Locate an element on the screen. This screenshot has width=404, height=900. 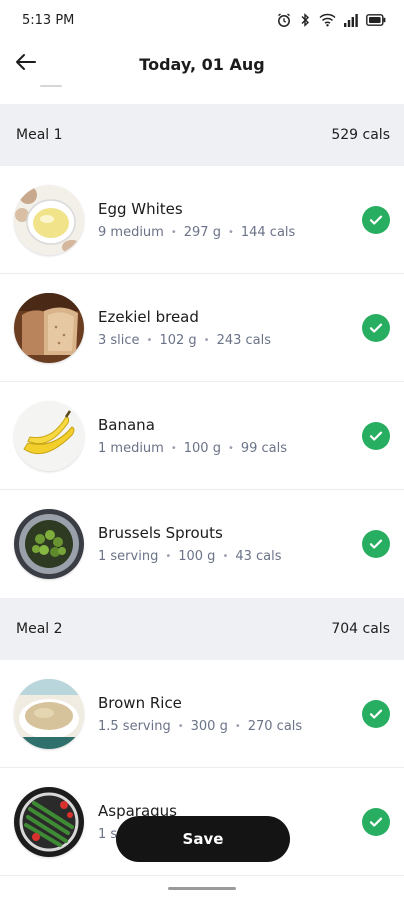
page-title: Today, 01 Aug is located at coordinates (202, 64).